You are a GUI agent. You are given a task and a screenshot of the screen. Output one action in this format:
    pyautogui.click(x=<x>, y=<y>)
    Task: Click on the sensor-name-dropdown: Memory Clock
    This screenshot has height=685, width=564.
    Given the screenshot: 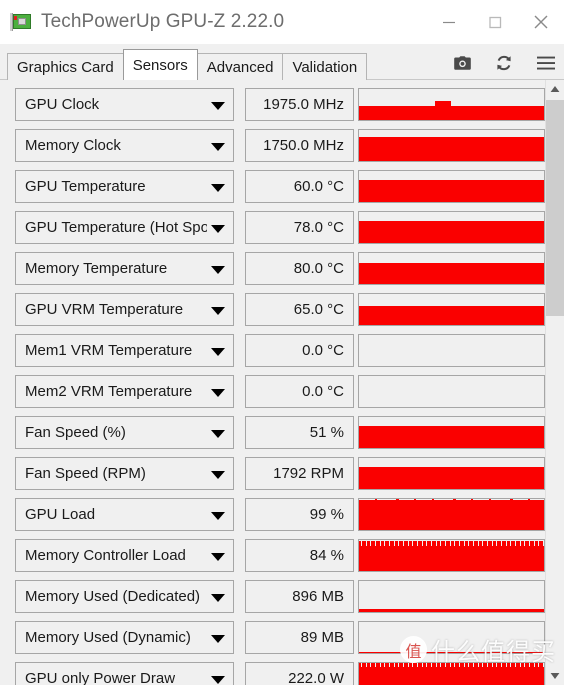 What is the action you would take?
    pyautogui.click(x=124, y=145)
    